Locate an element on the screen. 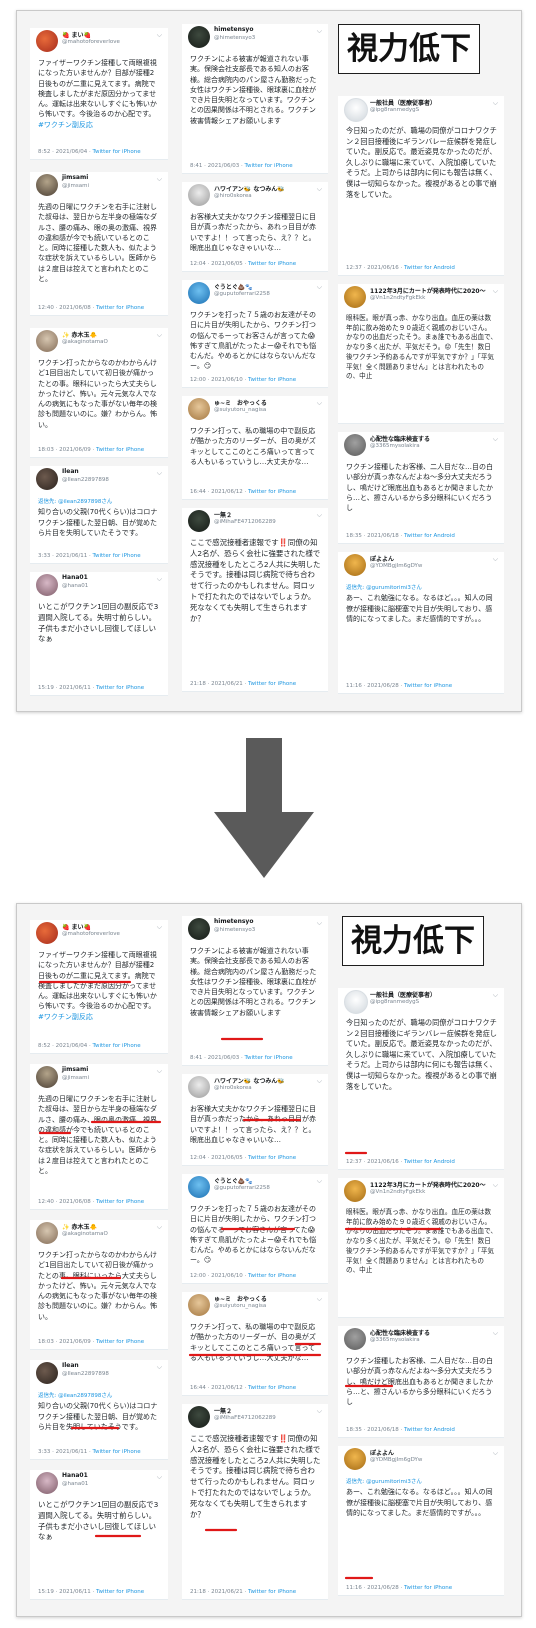  title-label: 視力低下 is located at coordinates (409, 49).